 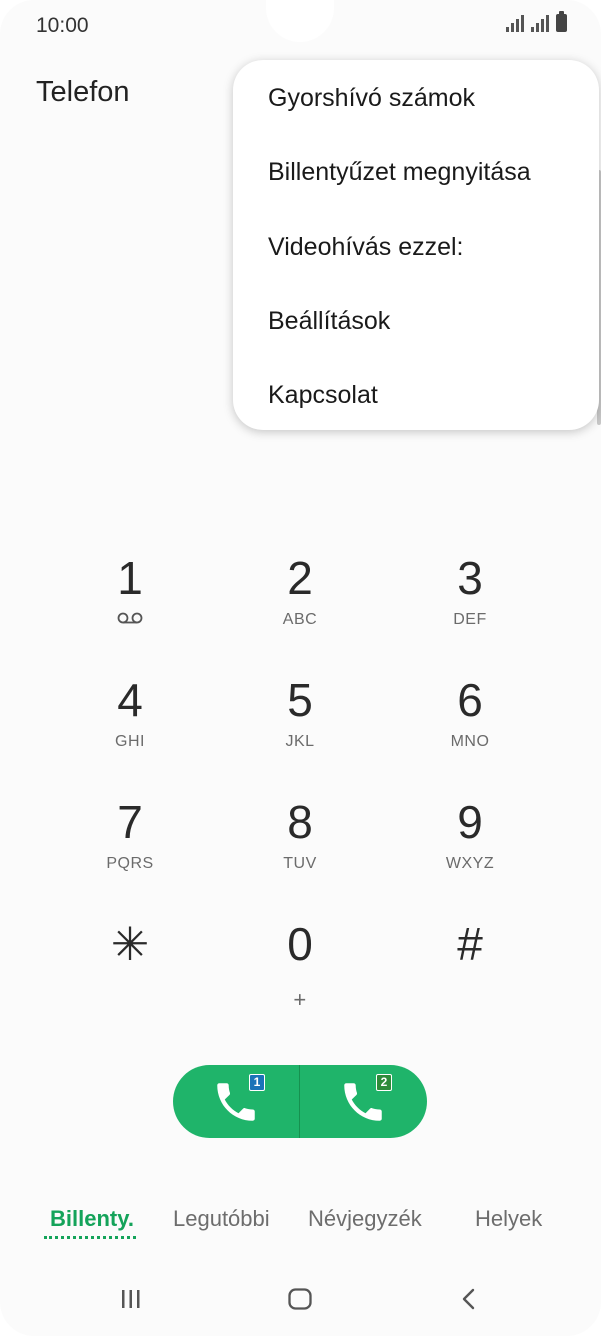 What do you see at coordinates (300, 944) in the screenshot?
I see `key-digit: 0` at bounding box center [300, 944].